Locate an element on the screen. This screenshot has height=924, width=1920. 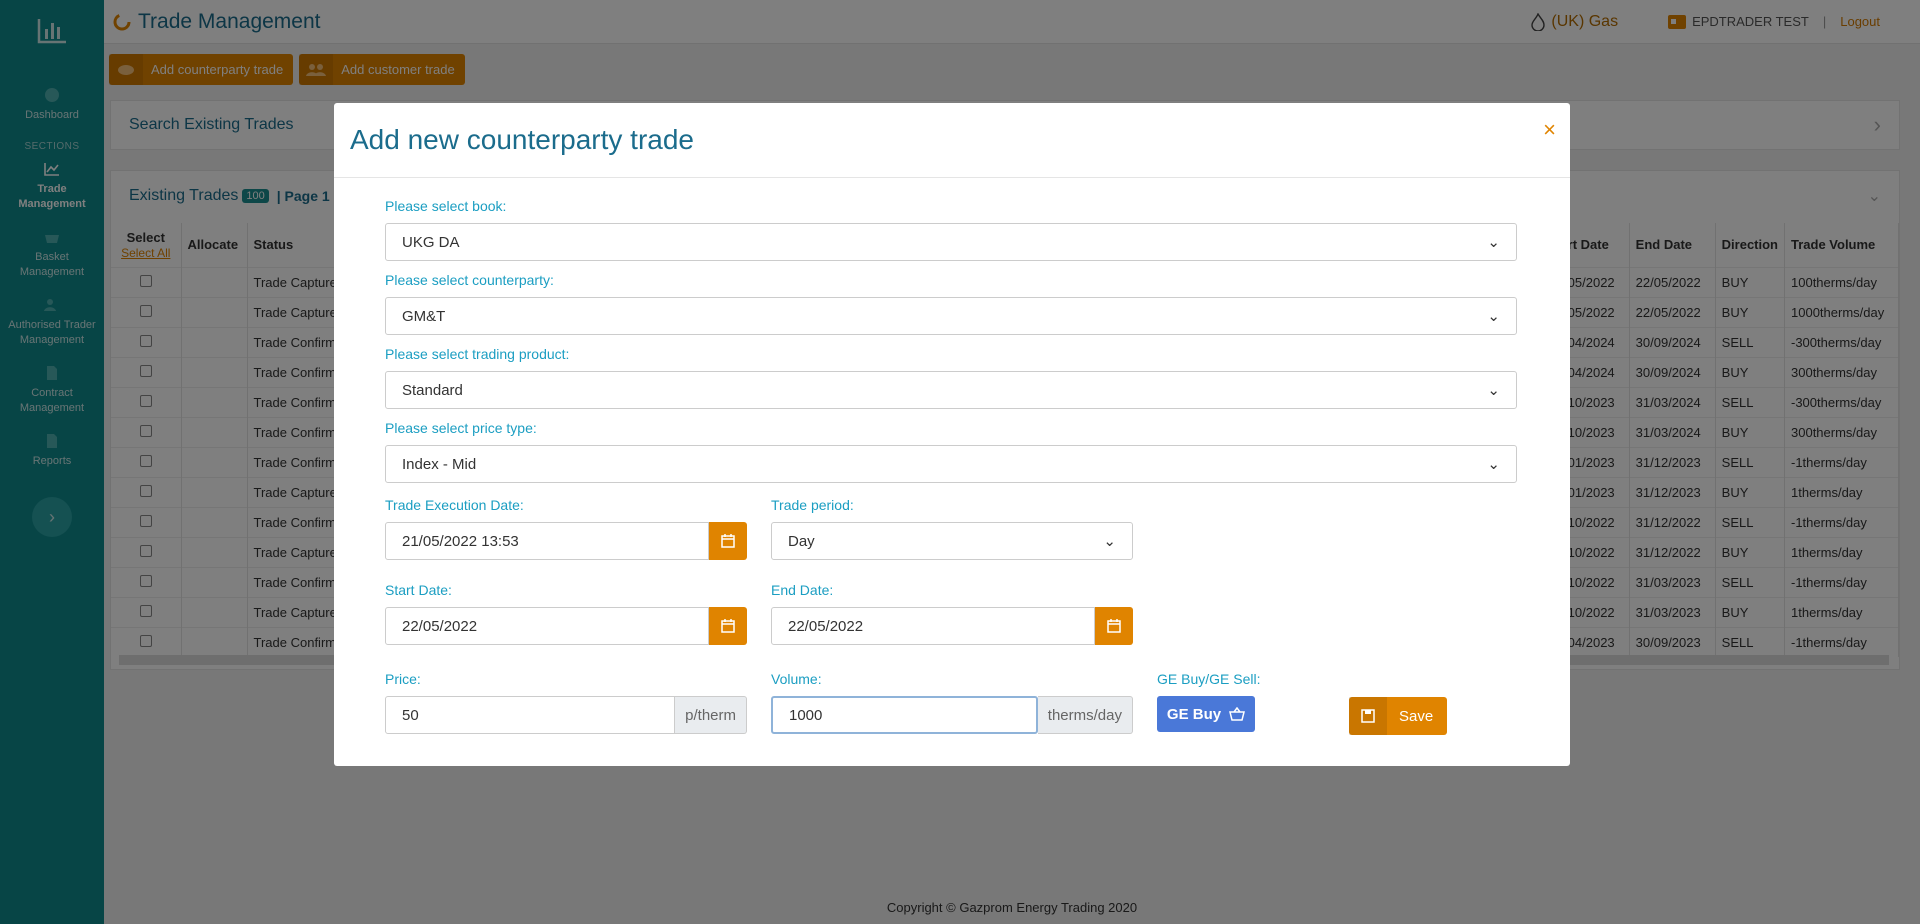
counterparty-label: Please select counterparty: is located at coordinates (469, 280).